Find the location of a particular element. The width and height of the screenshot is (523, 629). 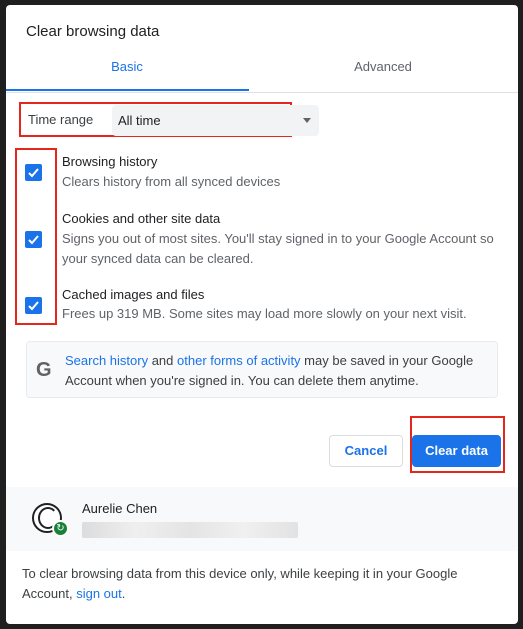

other-activity-link: other forms of activity is located at coordinates (239, 360).